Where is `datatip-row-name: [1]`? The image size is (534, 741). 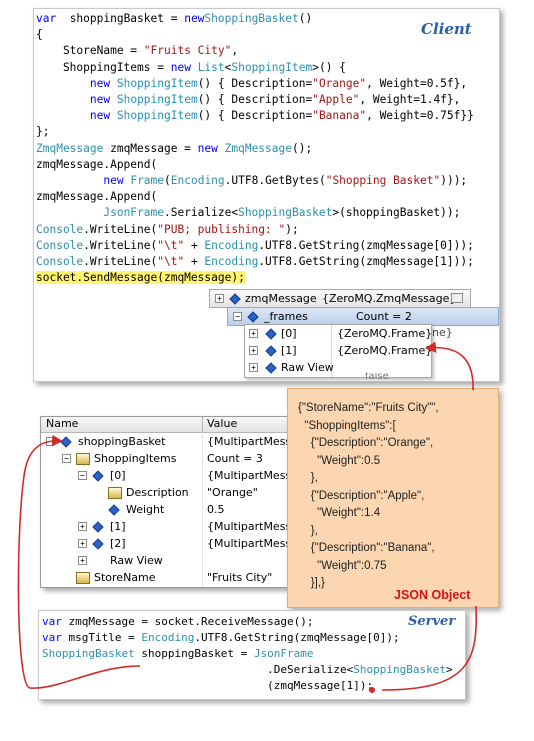
datatip-row-name: [1] is located at coordinates (289, 350).